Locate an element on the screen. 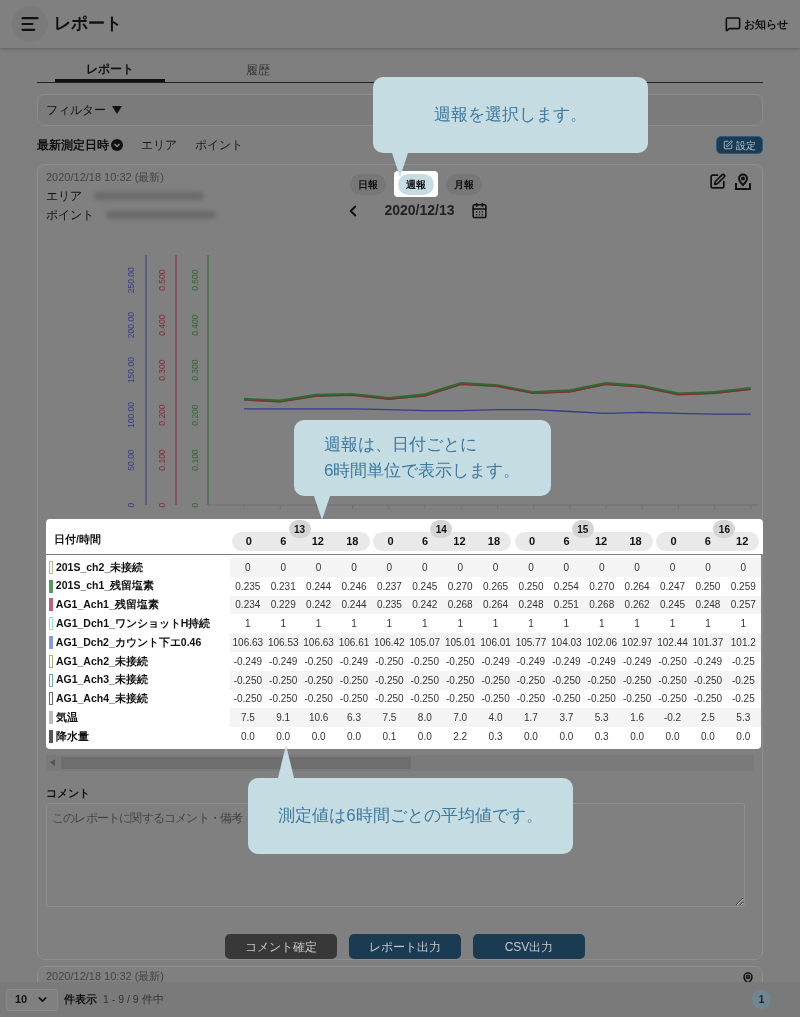 This screenshot has height=1017, width=800. axis-tick-label: 0.300 is located at coordinates (195, 370).